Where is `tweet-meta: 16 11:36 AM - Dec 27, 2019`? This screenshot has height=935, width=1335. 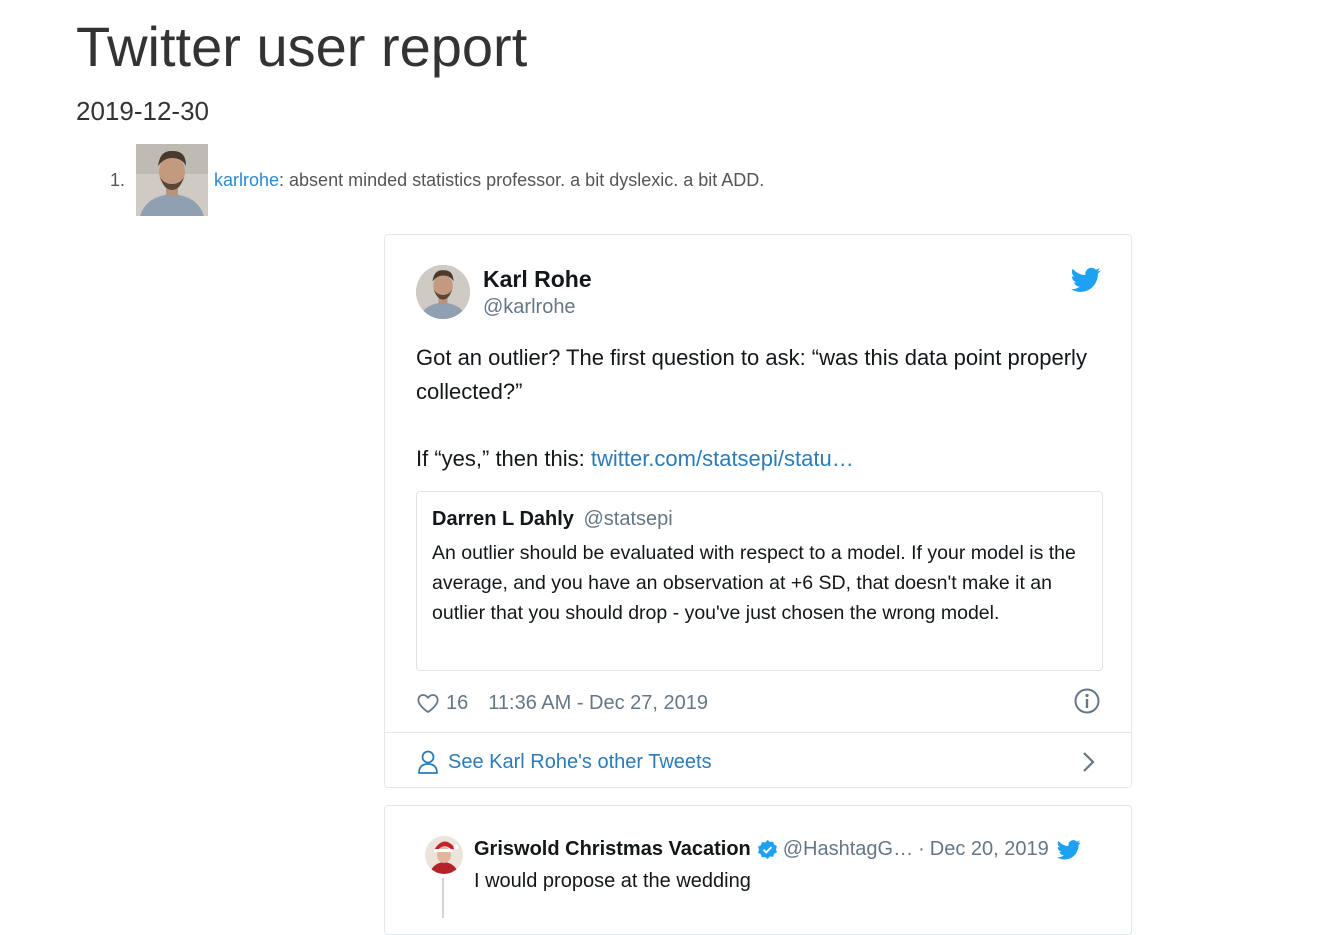 tweet-meta: 16 11:36 AM - Dec 27, 2019 is located at coordinates (562, 703).